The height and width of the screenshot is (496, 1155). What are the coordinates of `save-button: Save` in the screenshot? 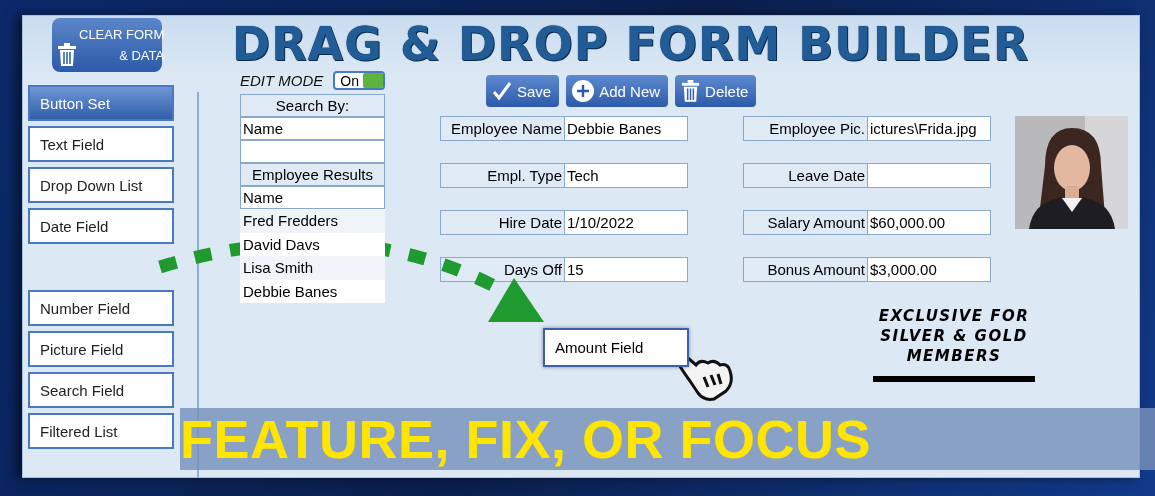 It's located at (523, 91).